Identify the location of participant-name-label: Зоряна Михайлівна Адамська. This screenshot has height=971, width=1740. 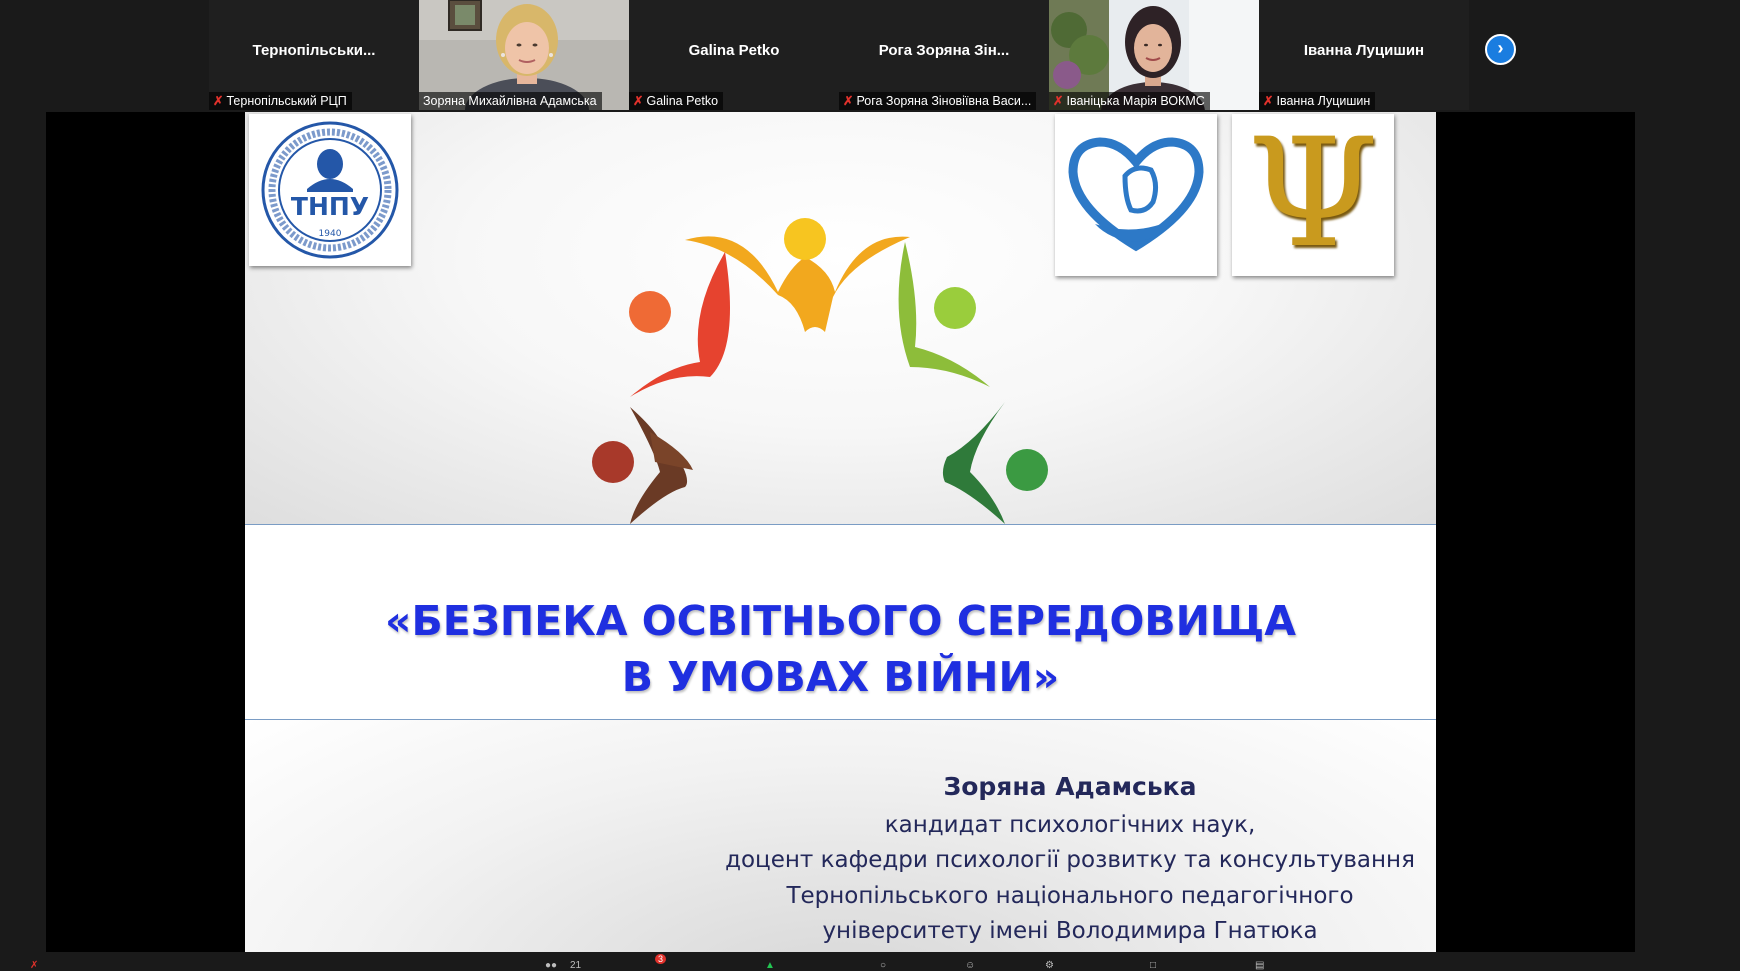
(510, 101).